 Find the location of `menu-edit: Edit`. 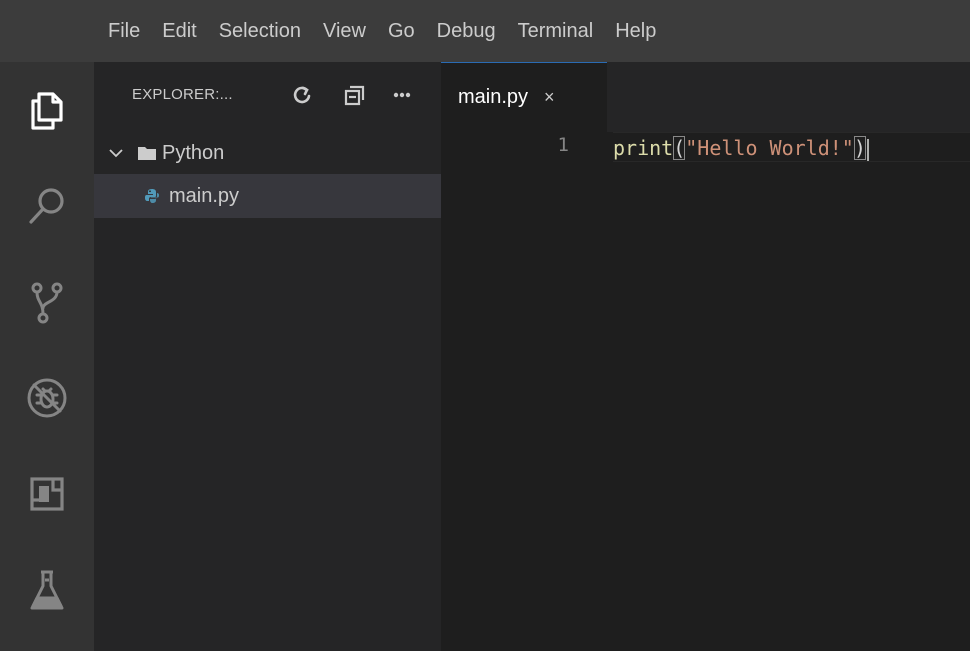

menu-edit: Edit is located at coordinates (179, 31).